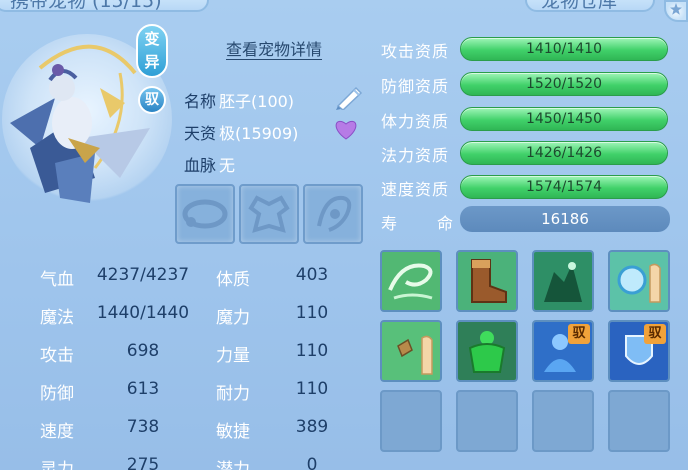 This screenshot has height=470, width=688. I want to click on amulet-icon, so click(334, 213).